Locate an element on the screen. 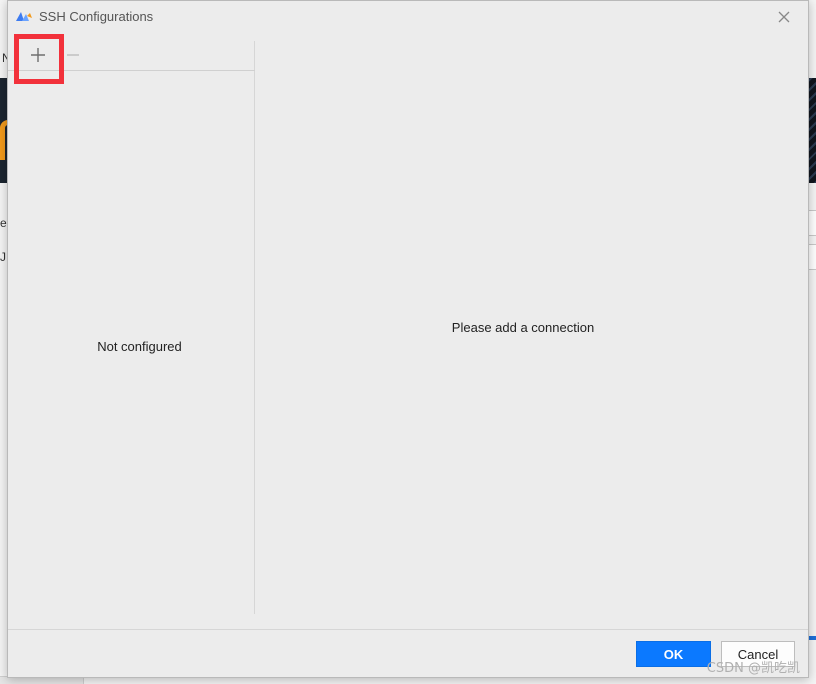 This screenshot has width=816, height=684. close-button is located at coordinates (784, 17).